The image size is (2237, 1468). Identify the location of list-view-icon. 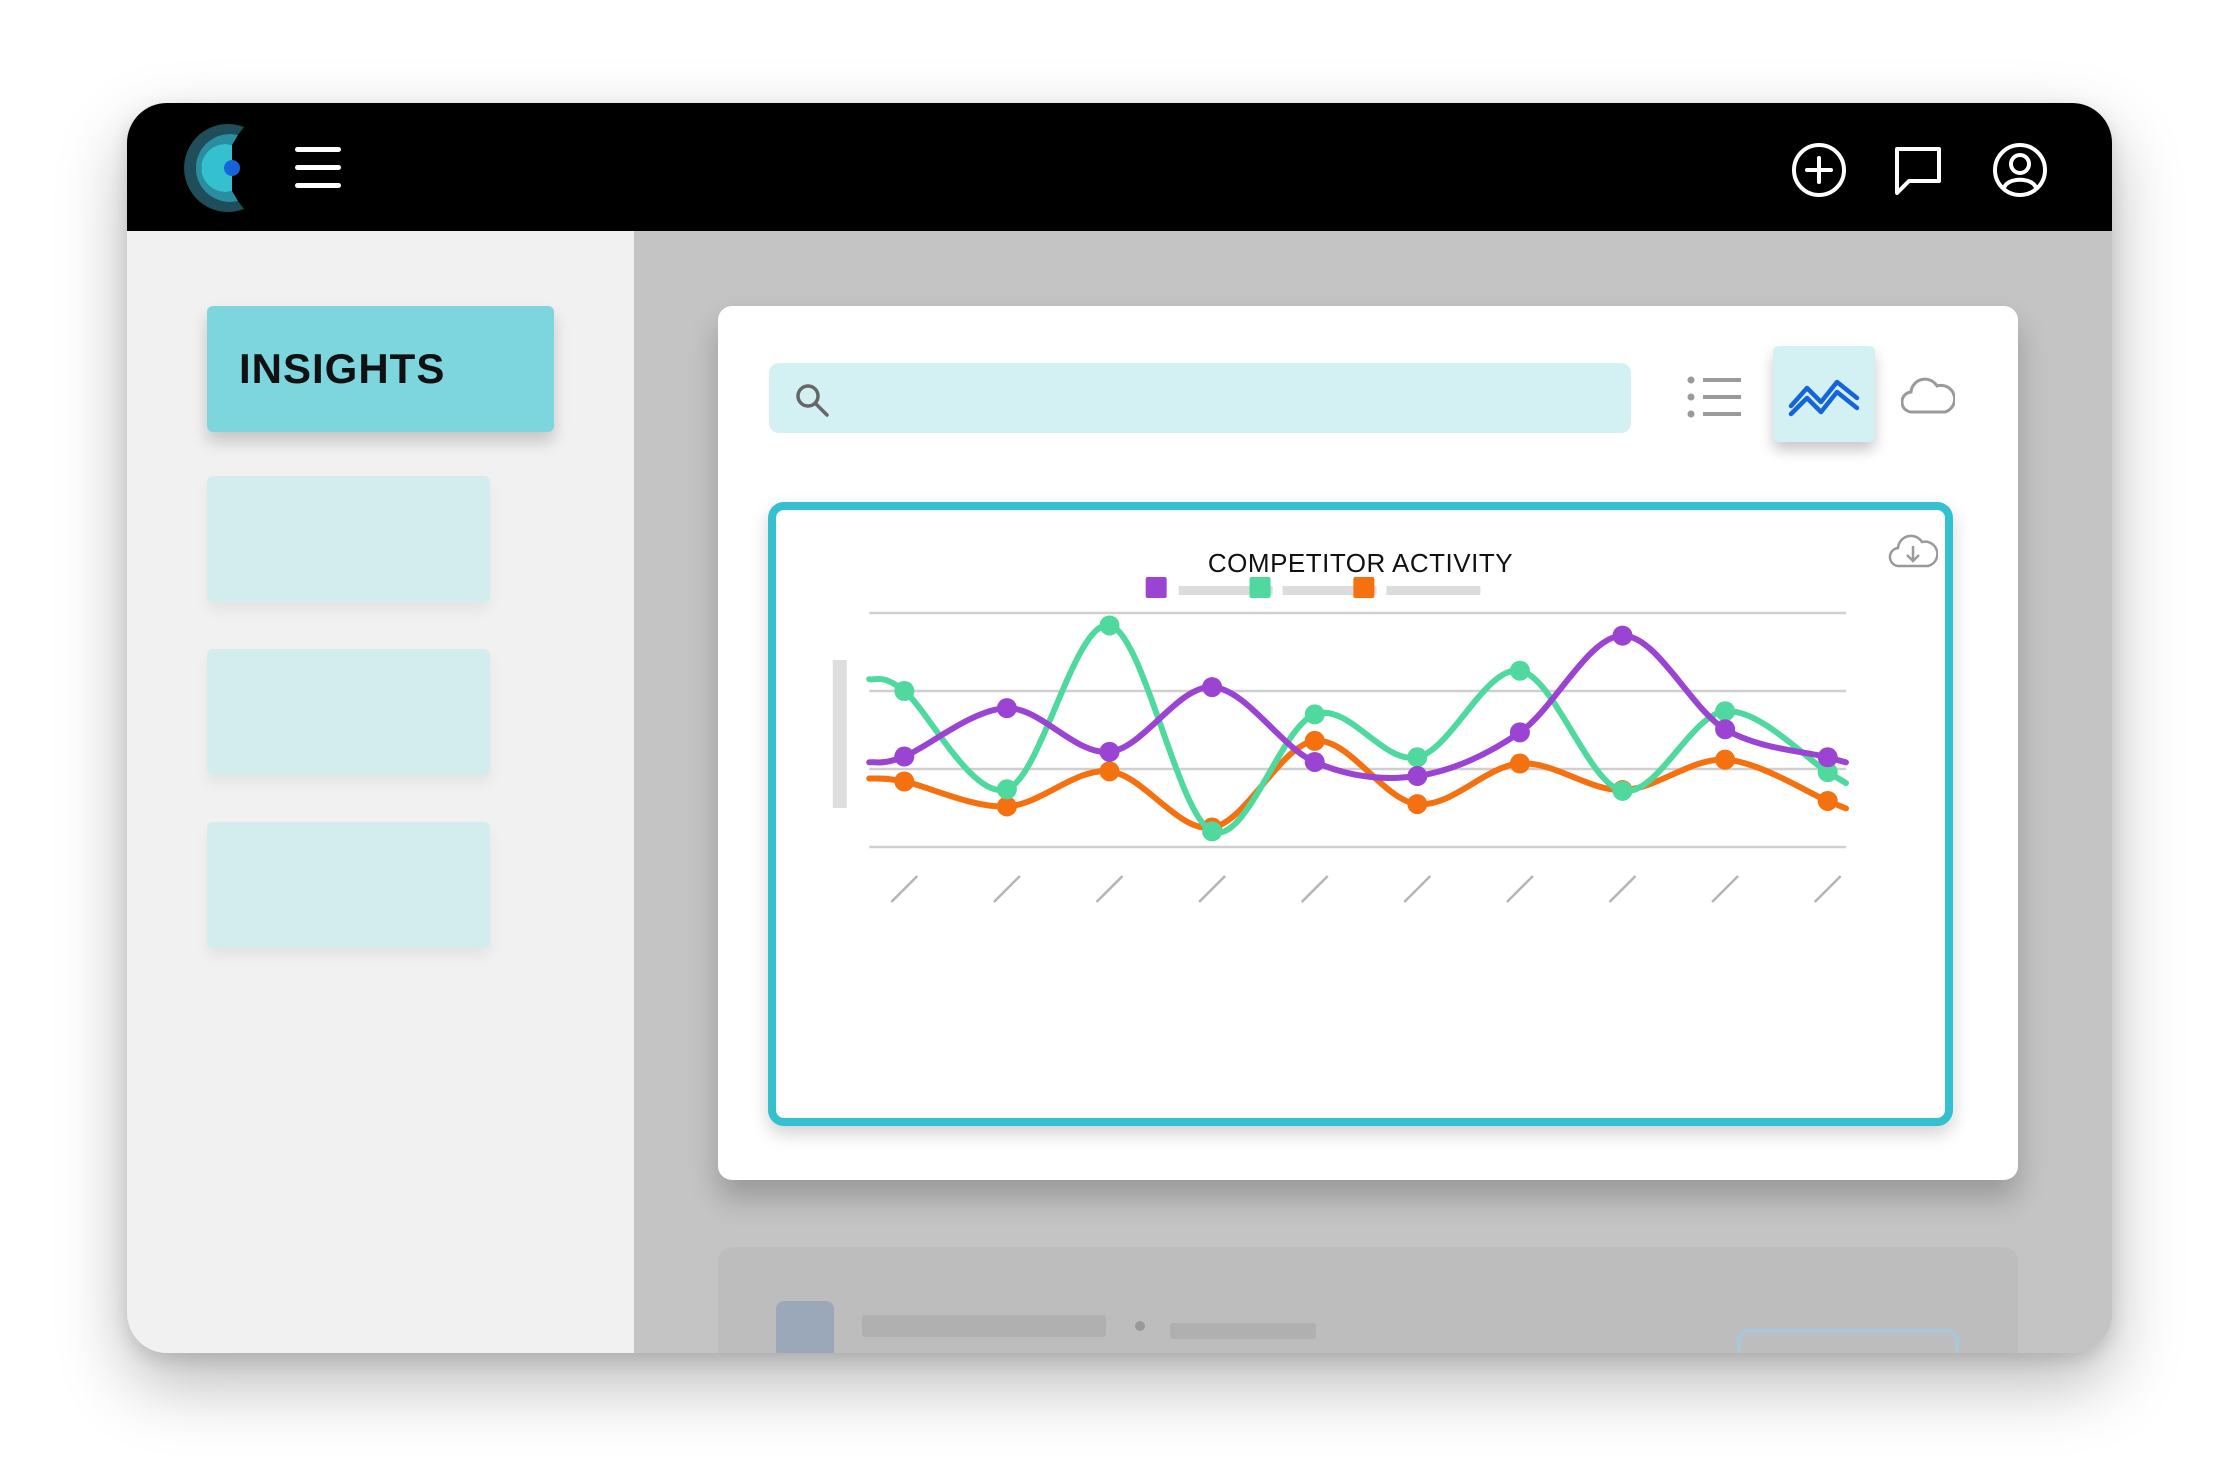
(1715, 397).